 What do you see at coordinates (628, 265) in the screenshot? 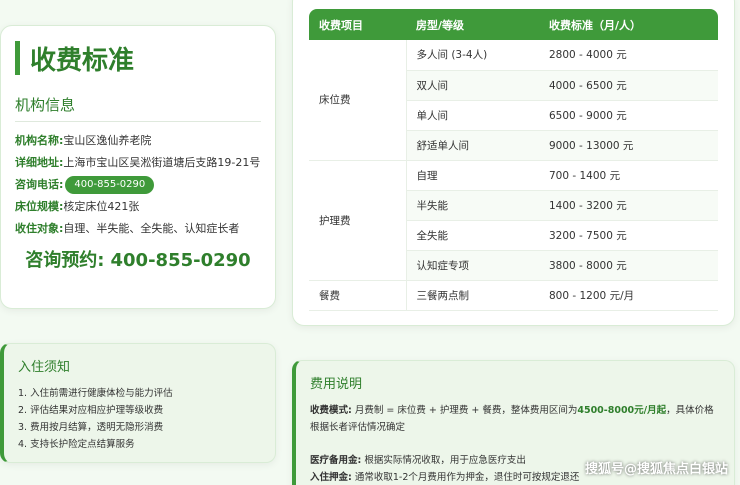
I see `cell-price: 3800 - 8000 元` at bounding box center [628, 265].